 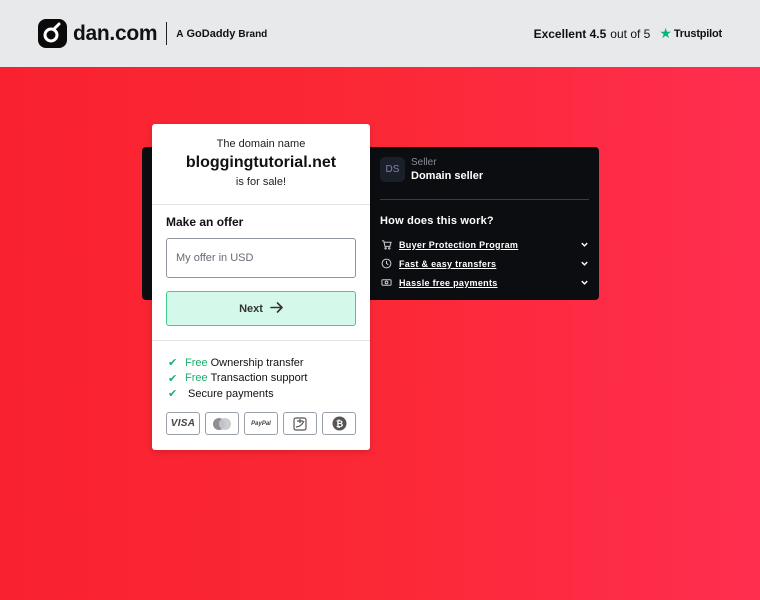 I want to click on trustpilot-rating: Excellent 4.5 out of 5 ★ Trustpilot, so click(x=628, y=33).